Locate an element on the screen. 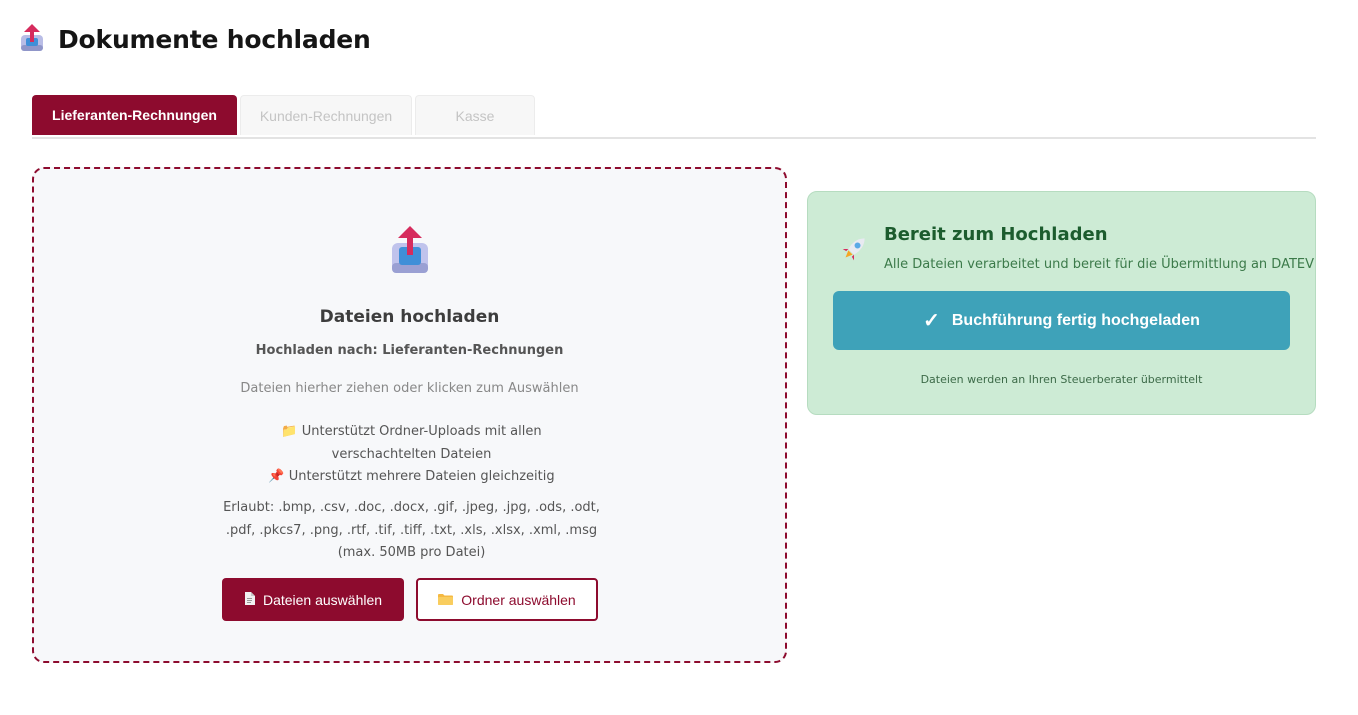  select-folder-label: Ordner auswählen is located at coordinates (518, 599).